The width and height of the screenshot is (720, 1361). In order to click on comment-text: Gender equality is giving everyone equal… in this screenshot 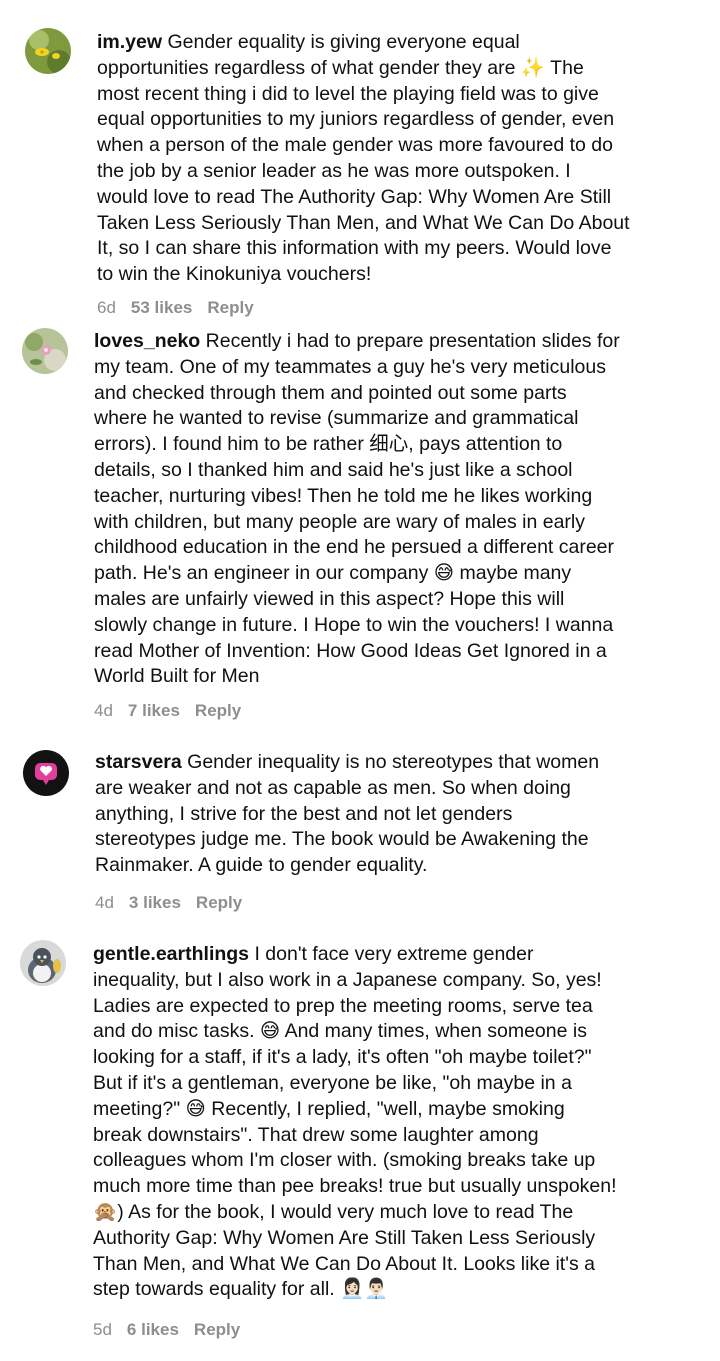, I will do `click(363, 158)`.